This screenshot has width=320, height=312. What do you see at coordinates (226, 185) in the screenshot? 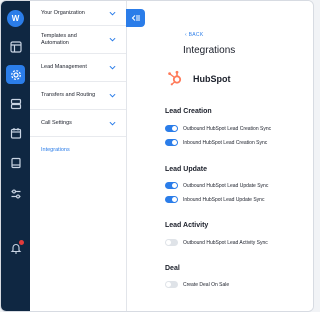
I see `toggle-label: Outbound HubSpot Lead Update Sync` at bounding box center [226, 185].